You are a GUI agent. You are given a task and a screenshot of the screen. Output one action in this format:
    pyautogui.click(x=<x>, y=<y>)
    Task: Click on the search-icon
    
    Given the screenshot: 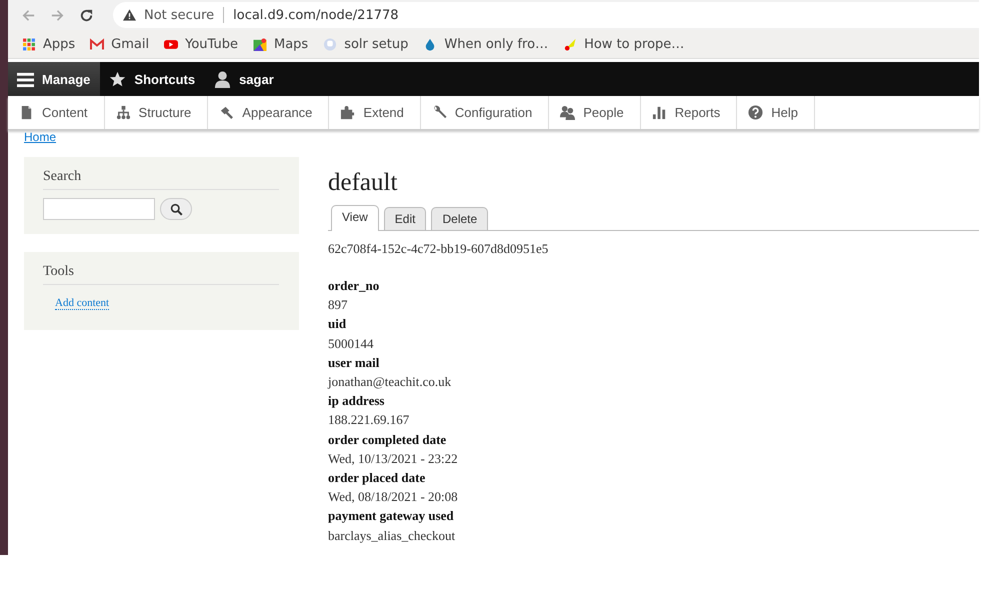 What is the action you would take?
    pyautogui.click(x=176, y=209)
    